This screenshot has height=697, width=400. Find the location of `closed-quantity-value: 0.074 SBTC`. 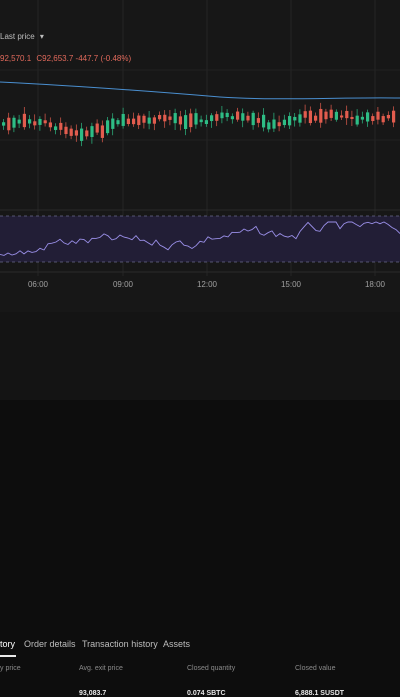

closed-quantity-value: 0.074 SBTC is located at coordinates (206, 693).